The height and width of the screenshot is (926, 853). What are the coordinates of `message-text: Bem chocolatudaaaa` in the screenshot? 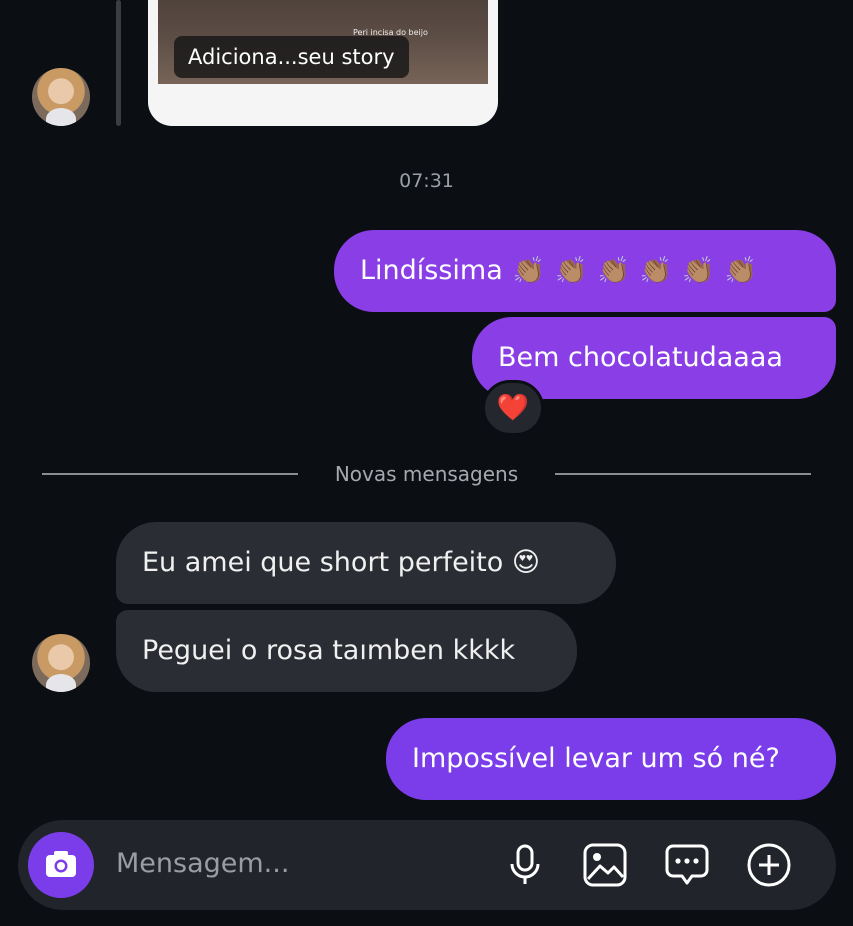 It's located at (640, 357).